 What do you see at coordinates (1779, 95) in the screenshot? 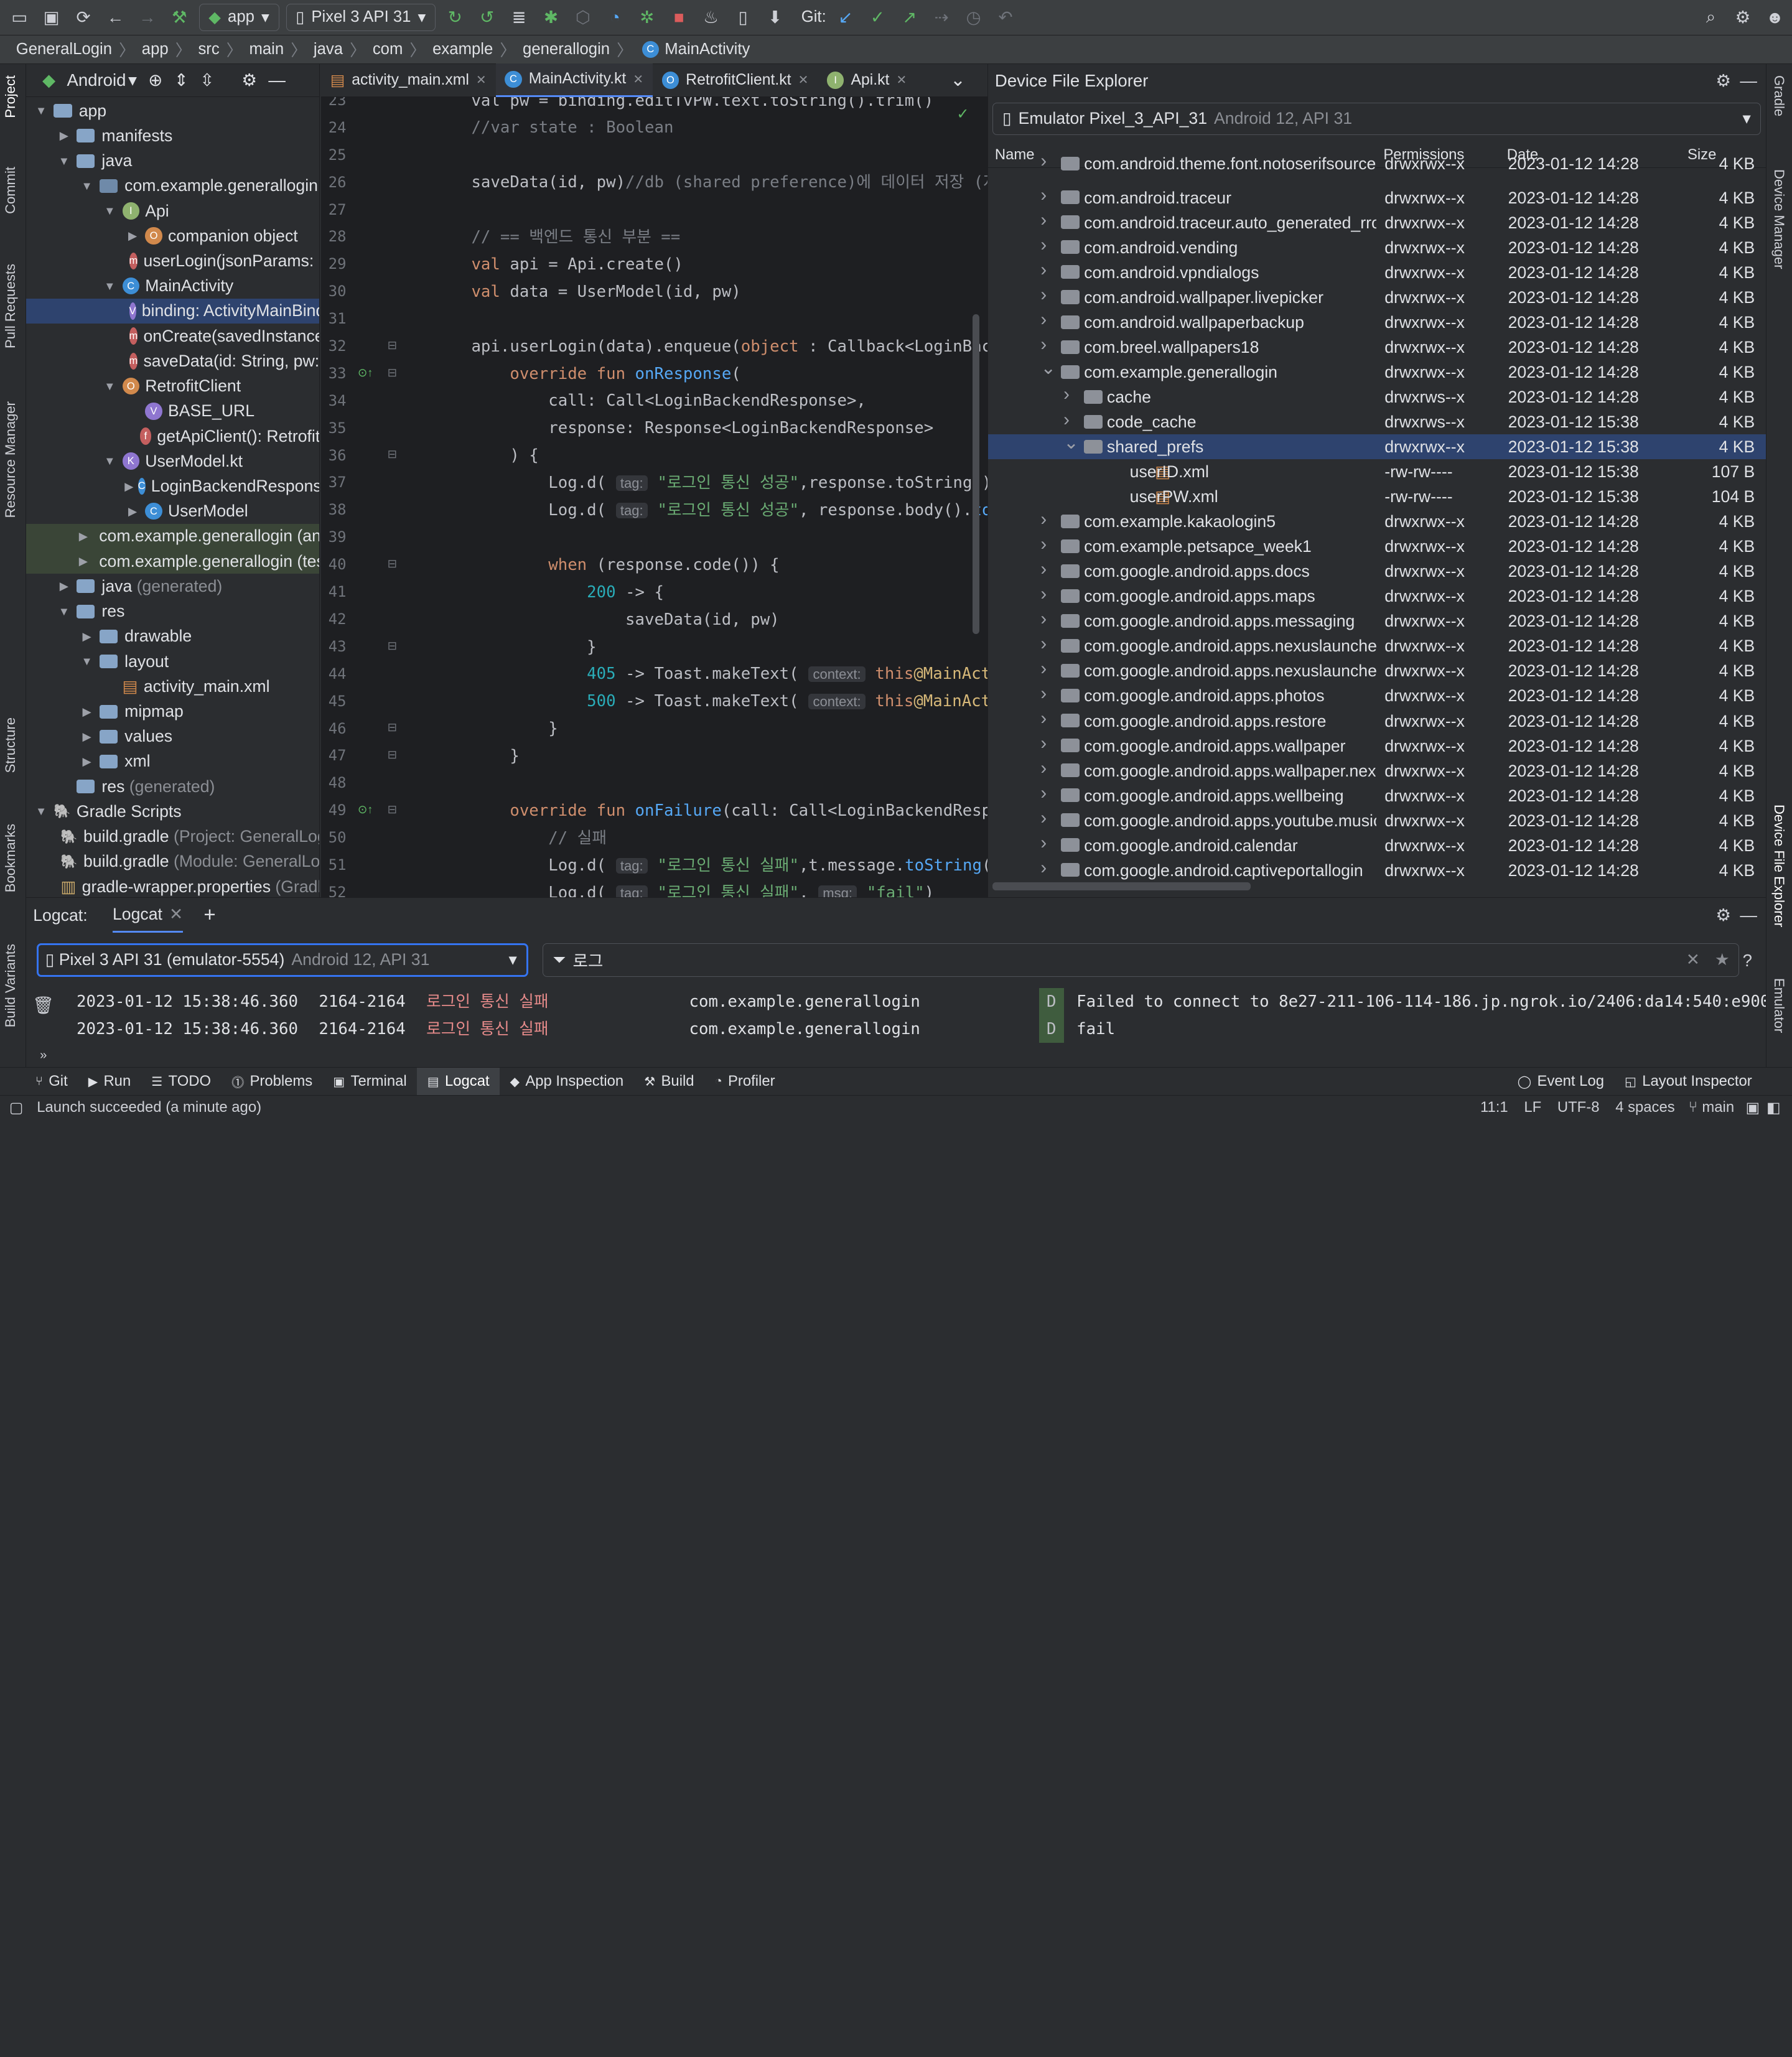
I see `stripe-gradle: Gradle` at bounding box center [1779, 95].